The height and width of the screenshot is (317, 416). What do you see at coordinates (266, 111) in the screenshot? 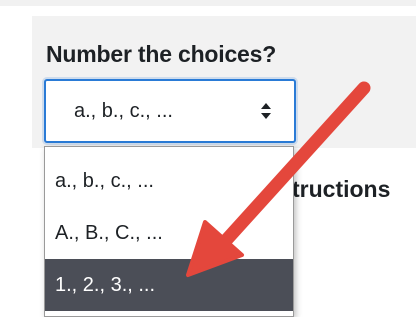
I see `sort-caret-icon` at bounding box center [266, 111].